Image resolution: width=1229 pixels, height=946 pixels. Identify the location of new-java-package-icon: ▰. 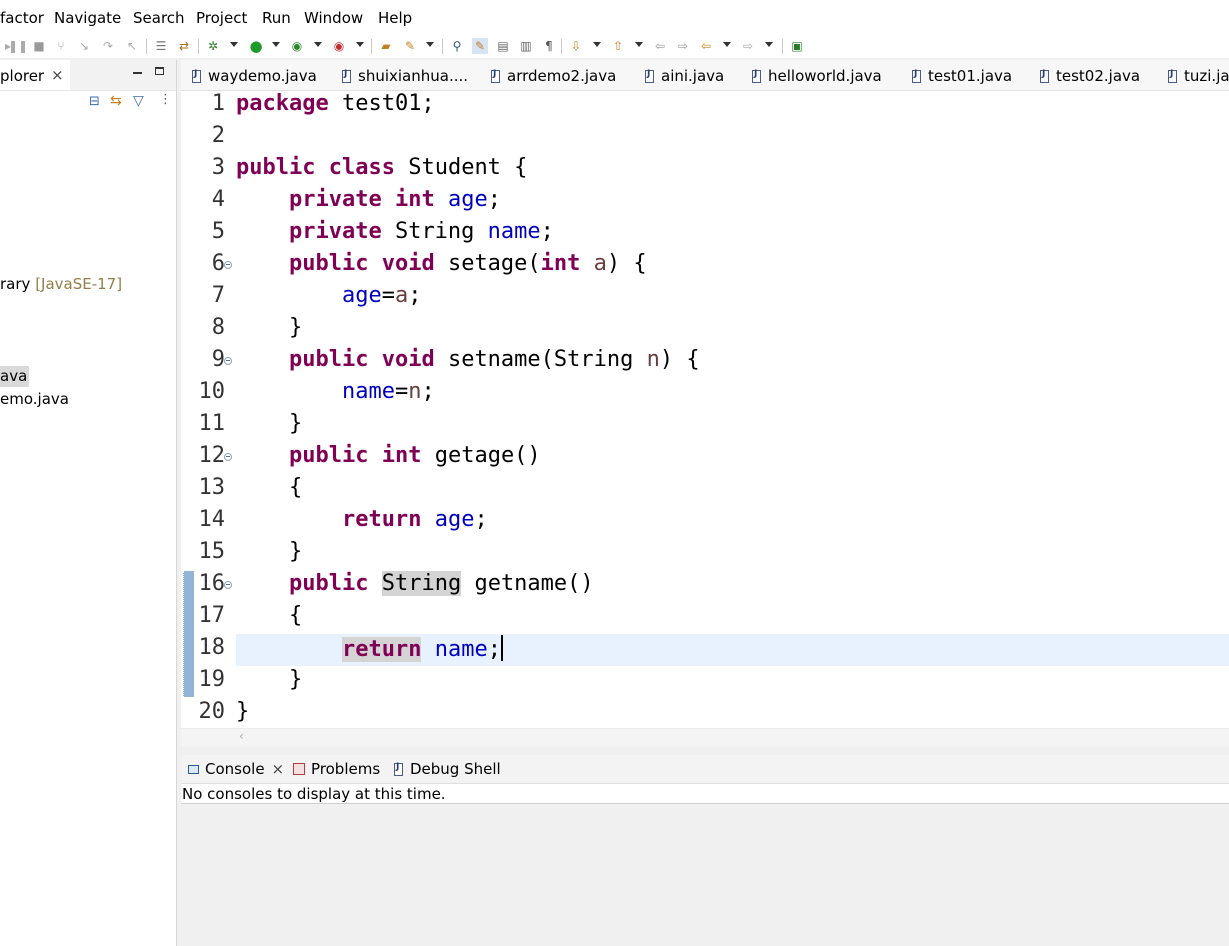
(386, 46).